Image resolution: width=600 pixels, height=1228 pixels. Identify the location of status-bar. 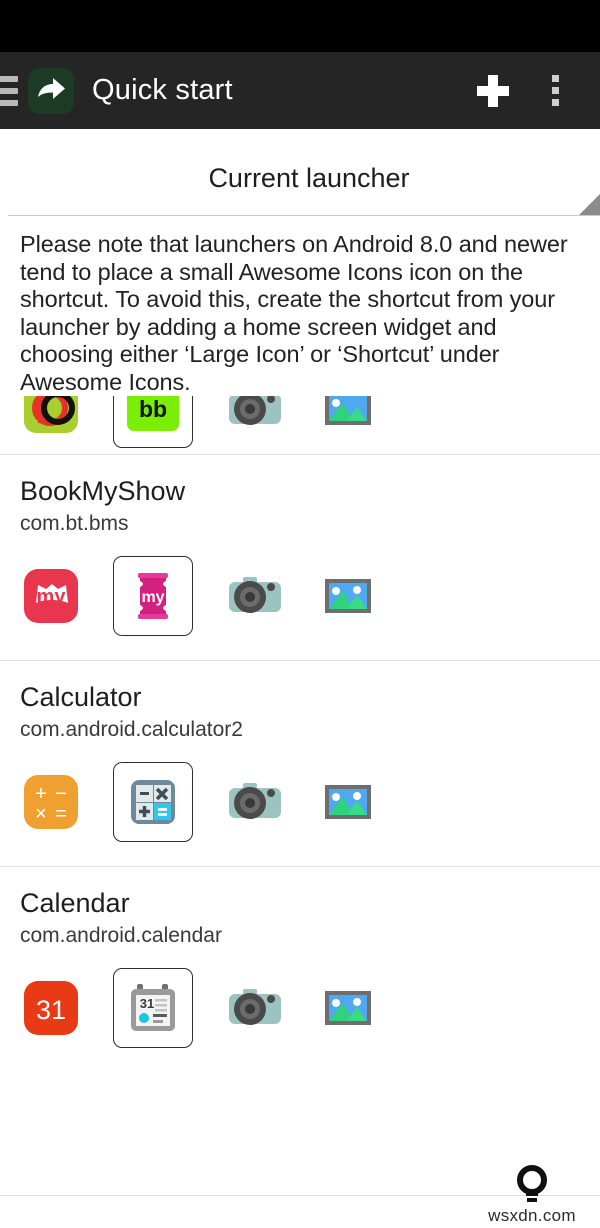
(300, 26).